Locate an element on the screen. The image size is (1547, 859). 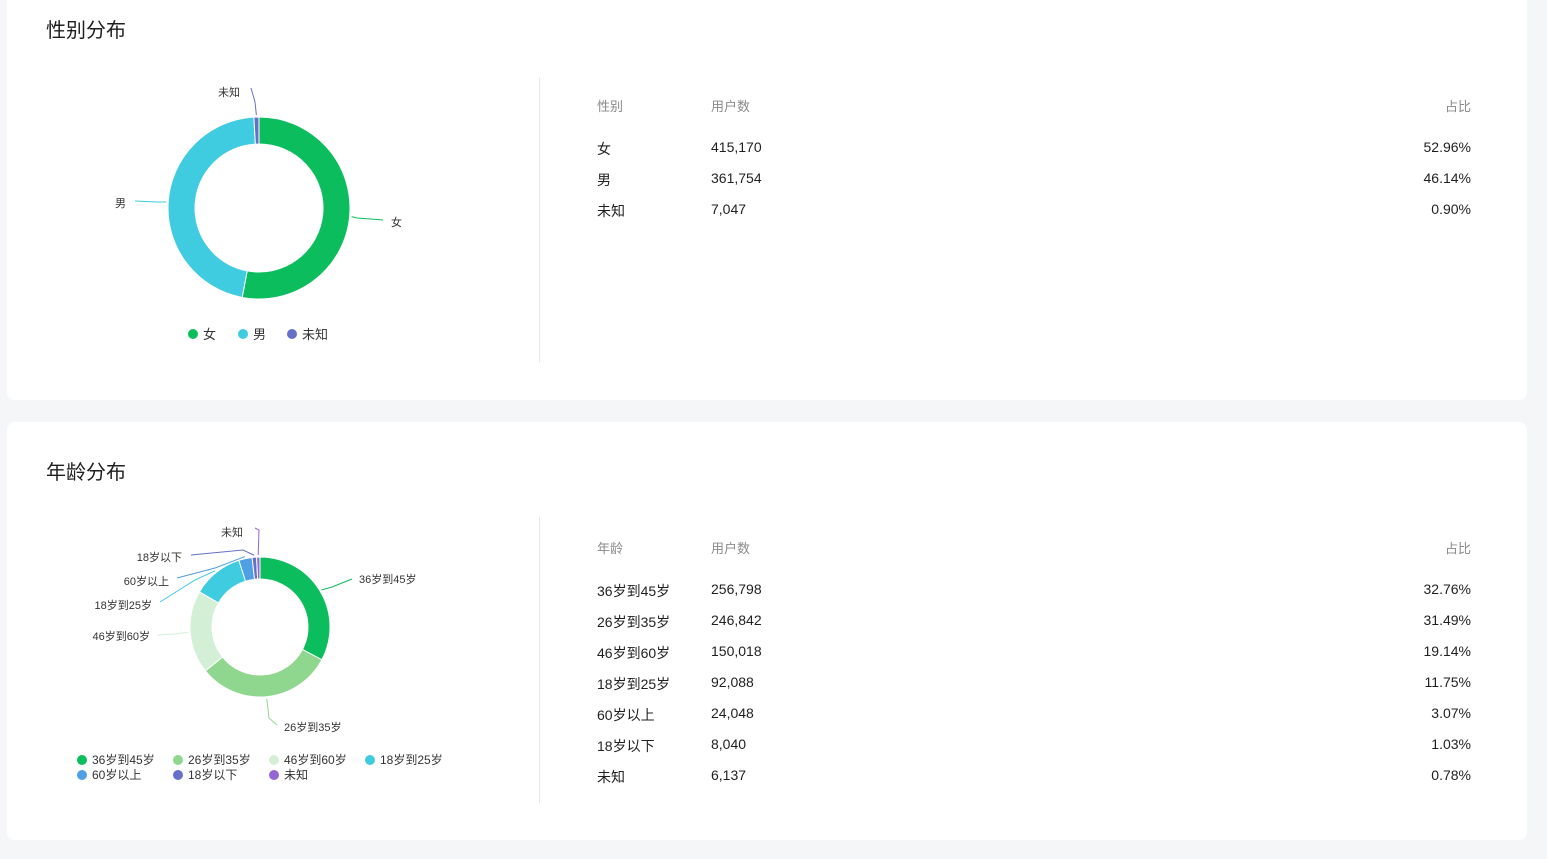
legend-item-label: 60岁以上 is located at coordinates (116, 774).